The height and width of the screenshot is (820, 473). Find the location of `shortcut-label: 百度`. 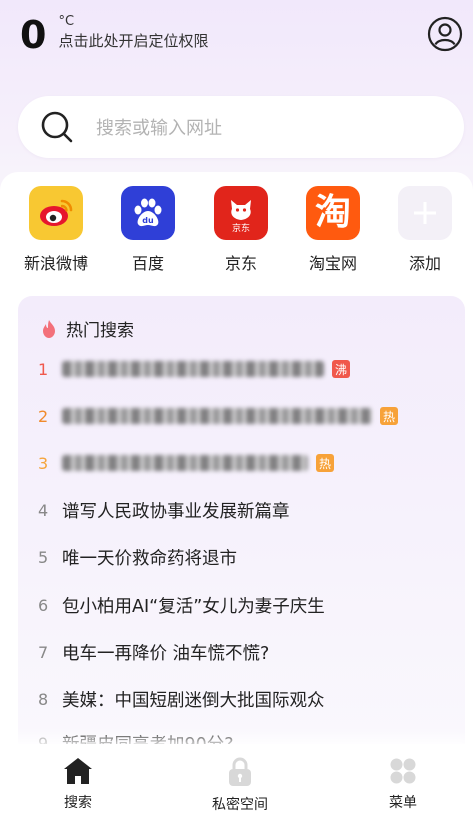

shortcut-label: 百度 is located at coordinates (147, 263).